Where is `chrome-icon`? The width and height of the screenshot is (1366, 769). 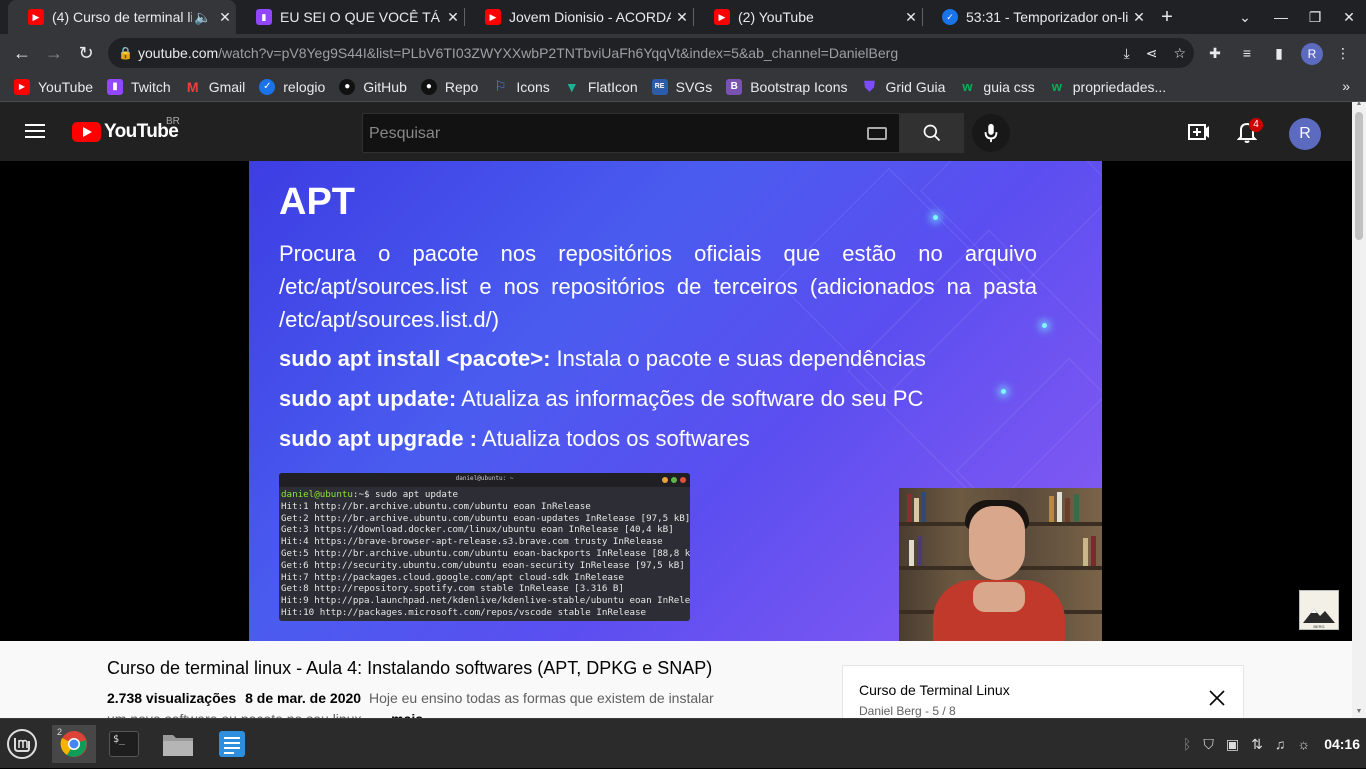 chrome-icon is located at coordinates (73, 744).